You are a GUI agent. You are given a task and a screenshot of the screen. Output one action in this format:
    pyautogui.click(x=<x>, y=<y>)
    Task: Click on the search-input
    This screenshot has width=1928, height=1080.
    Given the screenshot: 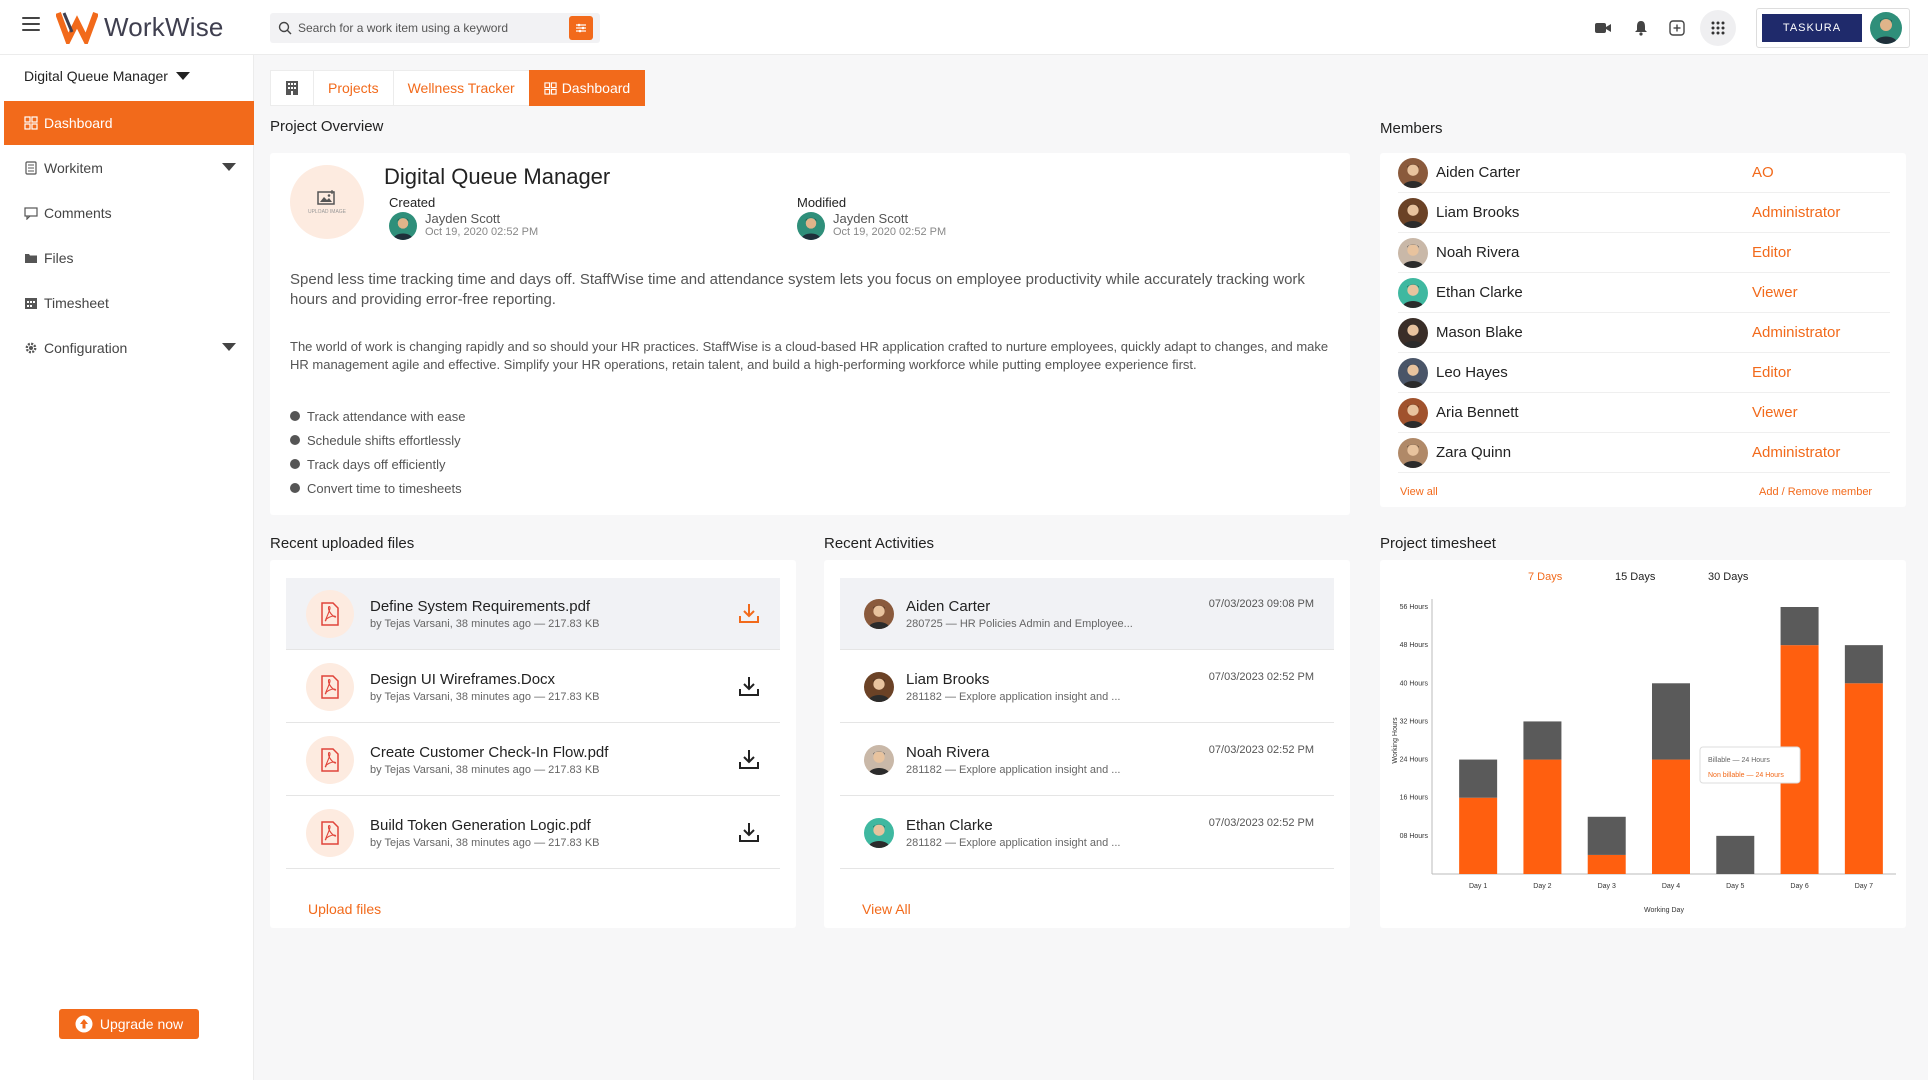 What is the action you would take?
    pyautogui.click(x=438, y=28)
    